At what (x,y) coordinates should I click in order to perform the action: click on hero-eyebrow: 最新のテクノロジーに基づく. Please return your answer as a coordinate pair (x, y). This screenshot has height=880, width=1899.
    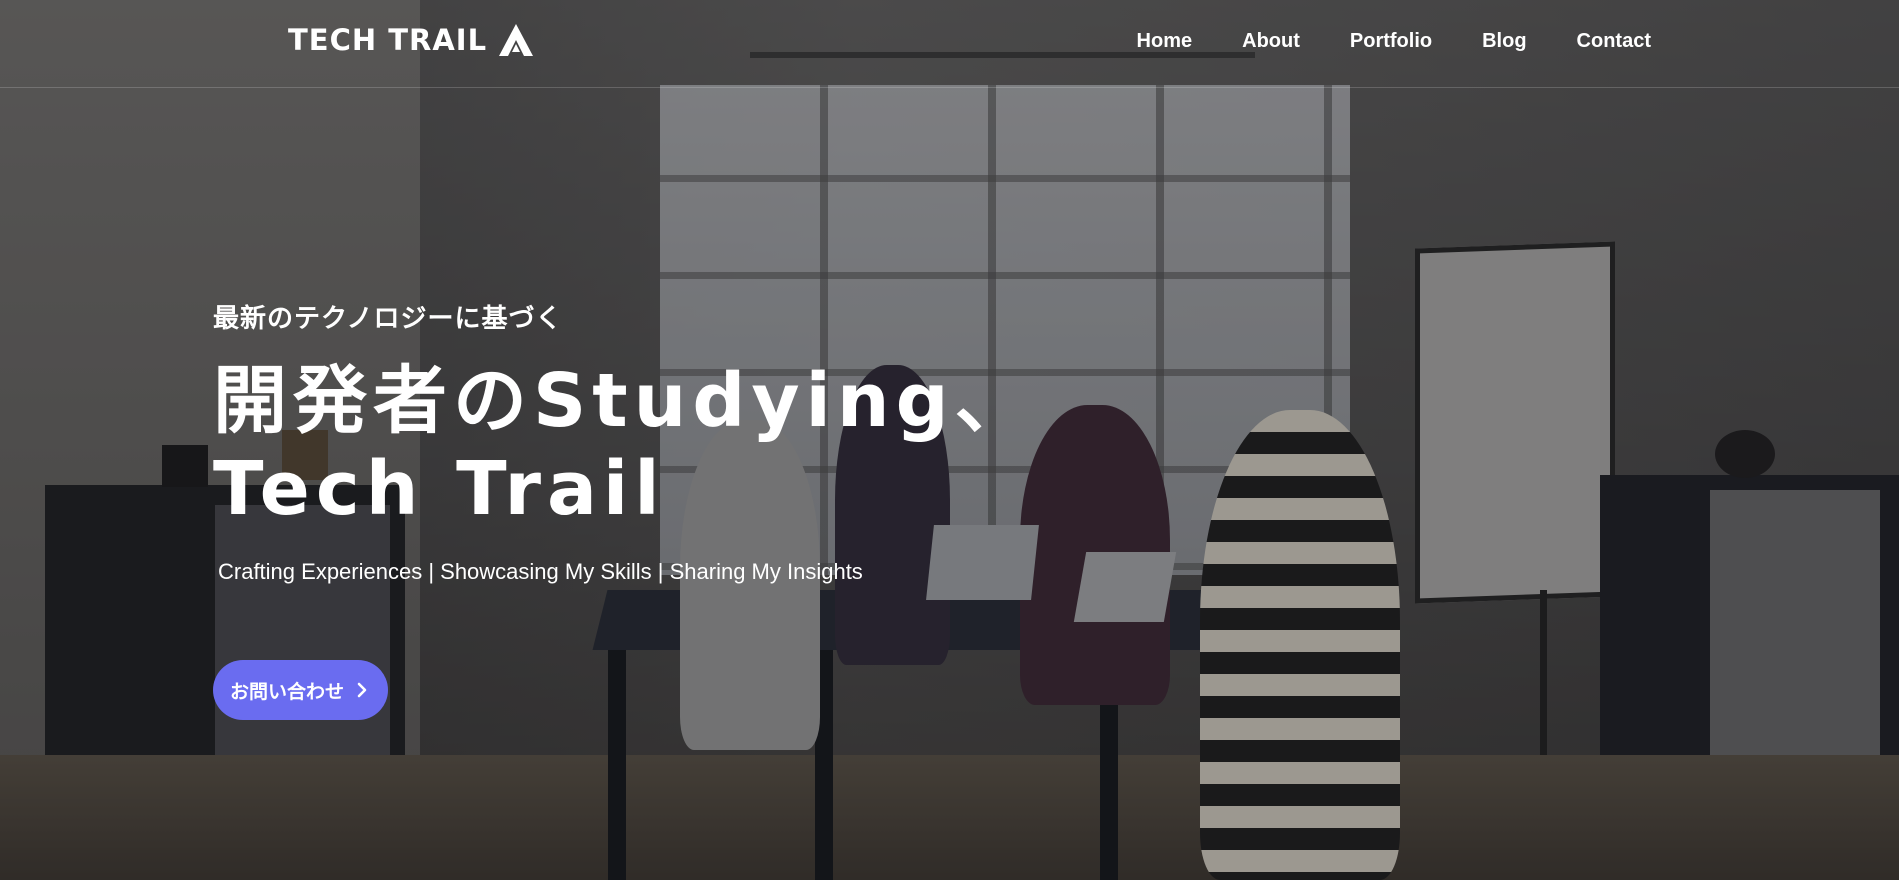
    Looking at the image, I should click on (388, 319).